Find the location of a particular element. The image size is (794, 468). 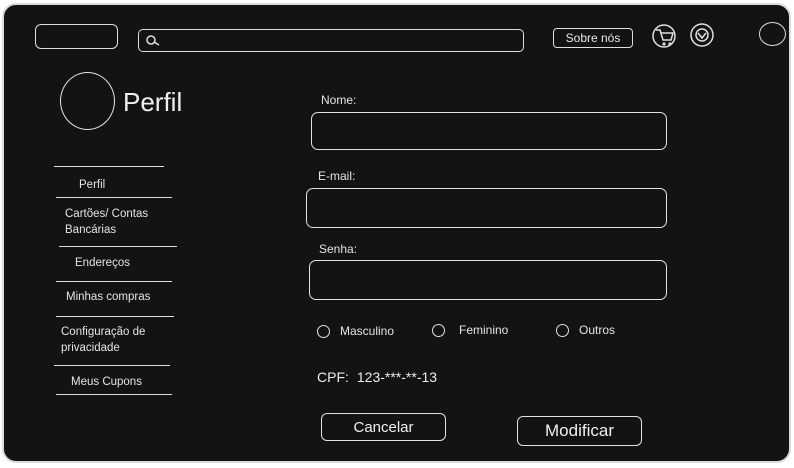

radio-label: Outros is located at coordinates (597, 330).